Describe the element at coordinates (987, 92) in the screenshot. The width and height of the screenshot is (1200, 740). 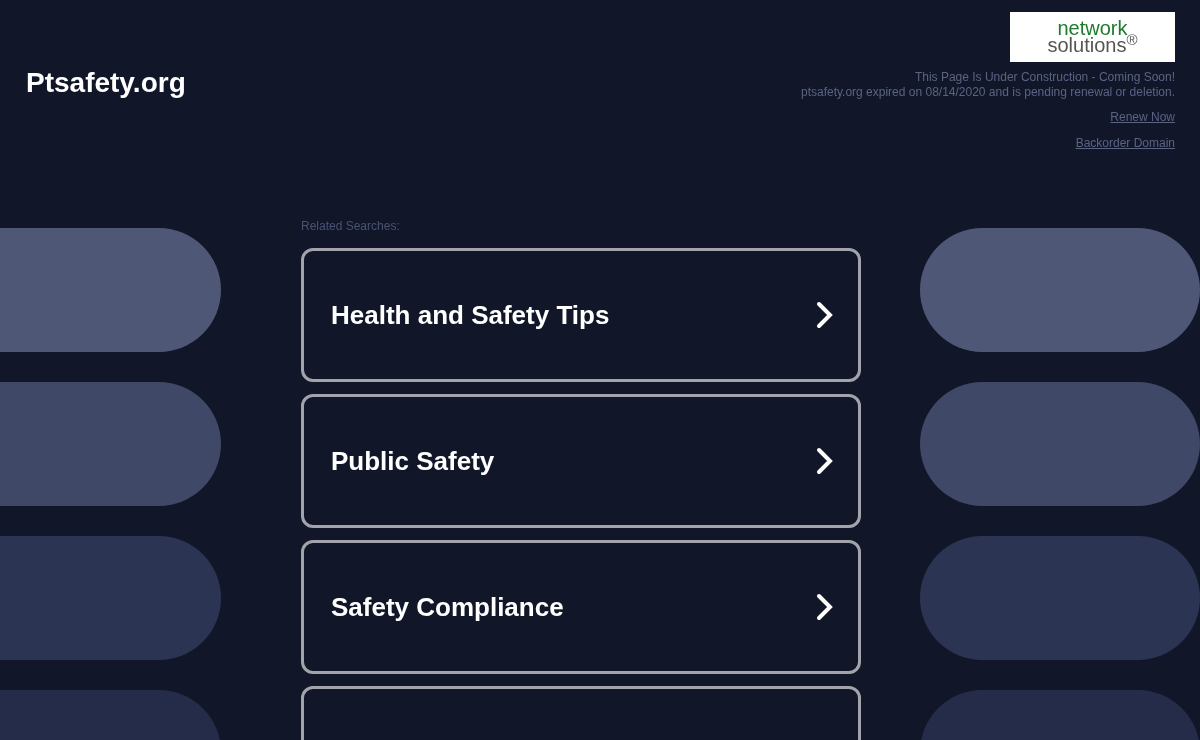
I see `notice-text: ptsafety.org expired on 08/14/2020 and is pending renewal or deletion.` at that location.